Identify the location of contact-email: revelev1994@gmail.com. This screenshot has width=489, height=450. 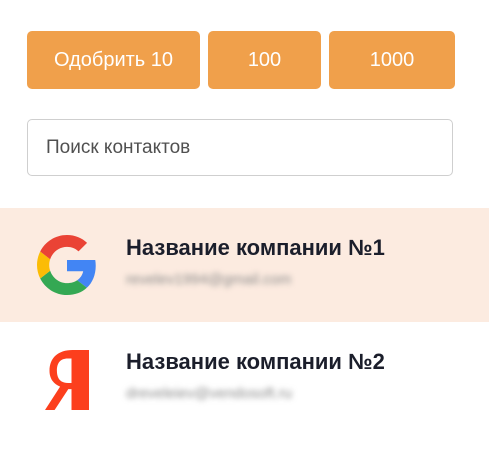
(209, 279).